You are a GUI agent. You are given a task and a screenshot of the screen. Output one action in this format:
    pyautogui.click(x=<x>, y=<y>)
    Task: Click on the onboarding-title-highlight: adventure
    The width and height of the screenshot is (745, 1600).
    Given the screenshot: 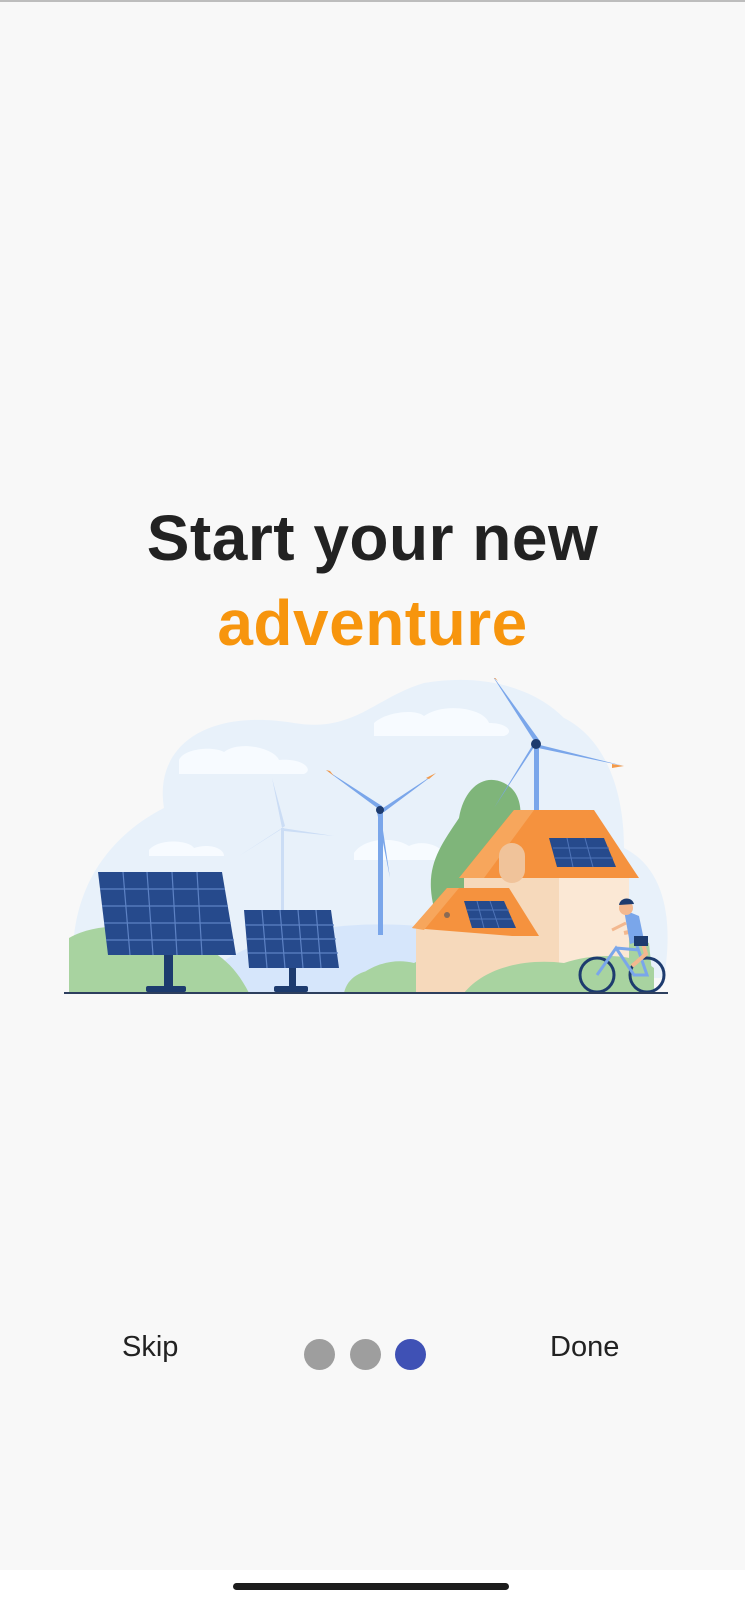 What is the action you would take?
    pyautogui.click(x=372, y=623)
    